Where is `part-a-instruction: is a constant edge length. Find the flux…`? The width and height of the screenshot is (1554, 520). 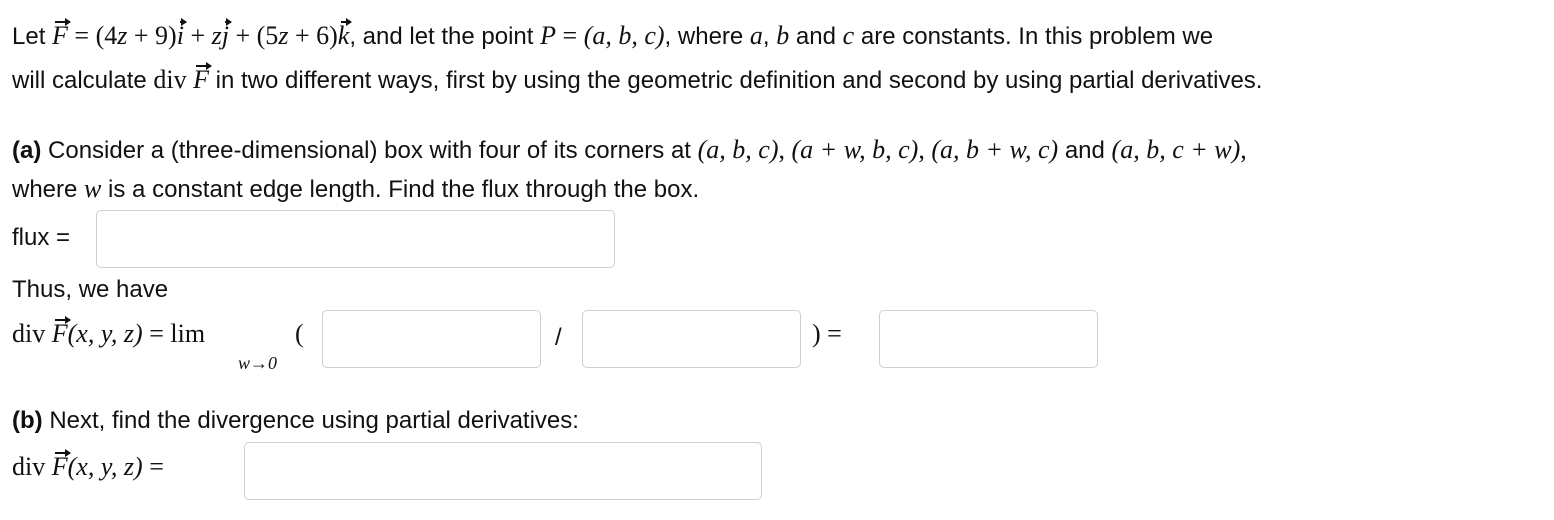 part-a-instruction: is a constant edge length. Find the flux… is located at coordinates (400, 189).